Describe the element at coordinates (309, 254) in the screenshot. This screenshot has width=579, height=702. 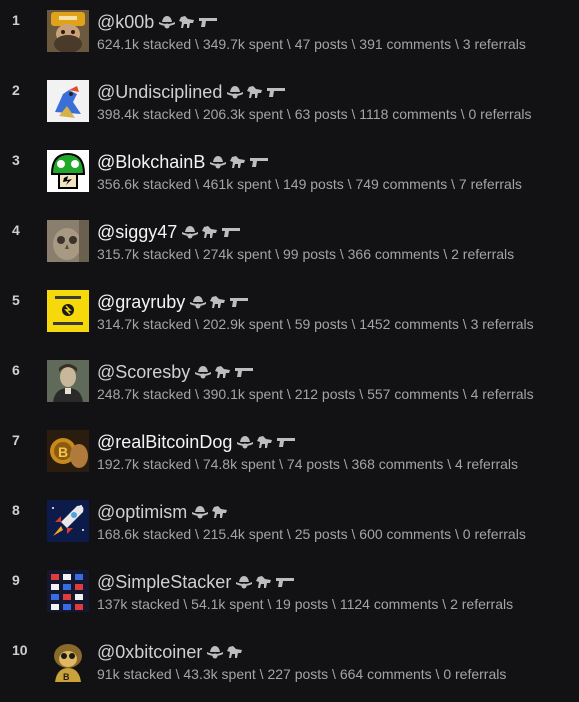
I see `posts-count: 99 posts` at that location.